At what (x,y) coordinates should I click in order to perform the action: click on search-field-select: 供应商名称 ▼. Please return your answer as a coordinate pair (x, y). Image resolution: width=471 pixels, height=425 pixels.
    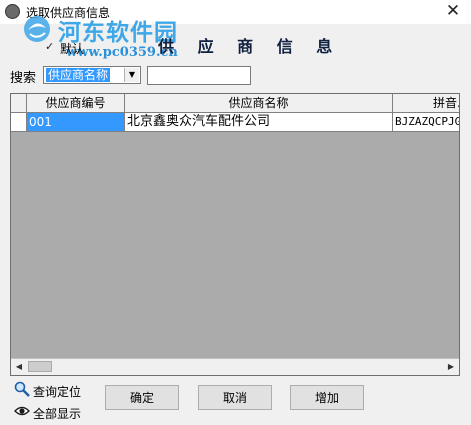
    Looking at the image, I should click on (92, 75).